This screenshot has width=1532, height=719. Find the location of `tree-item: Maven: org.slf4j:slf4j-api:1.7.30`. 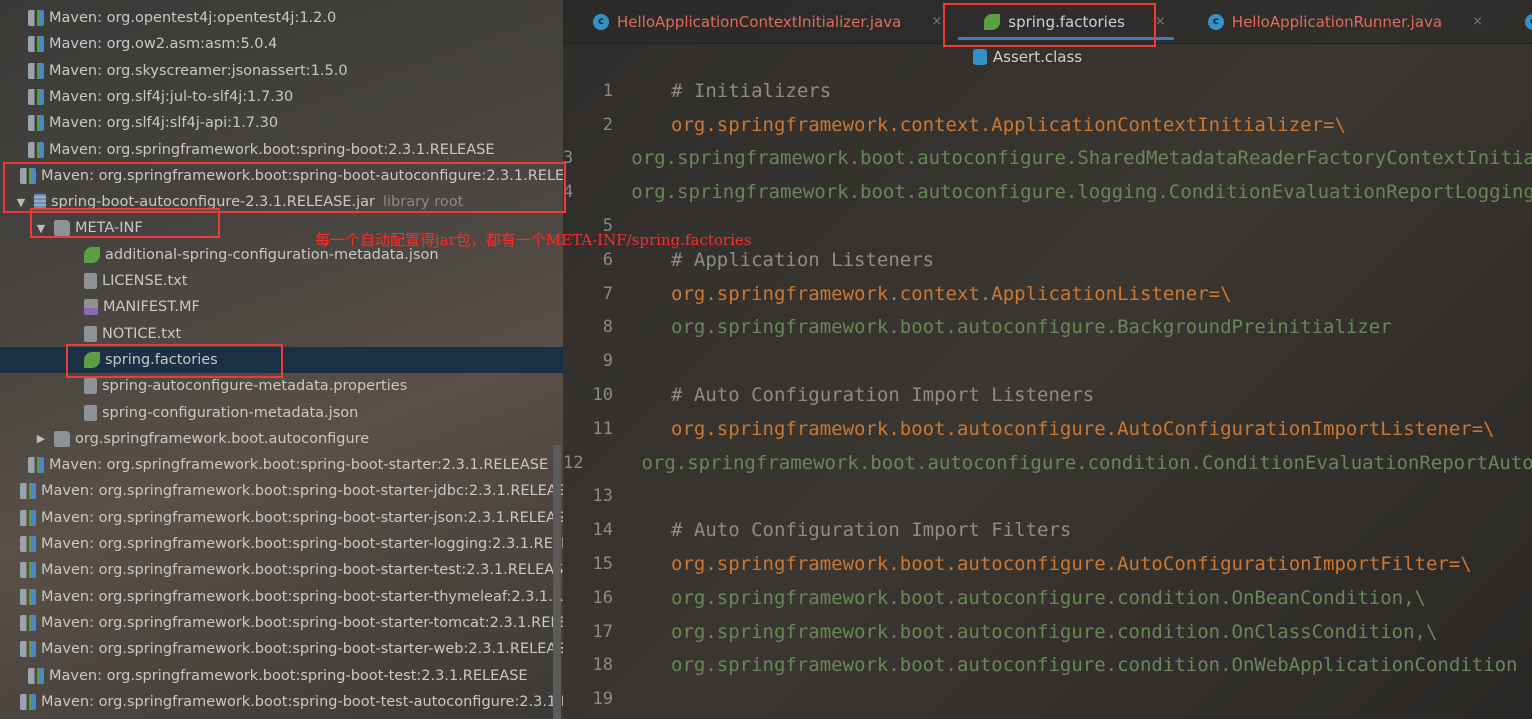

tree-item: Maven: org.slf4j:slf4j-api:1.7.30 is located at coordinates (281, 123).